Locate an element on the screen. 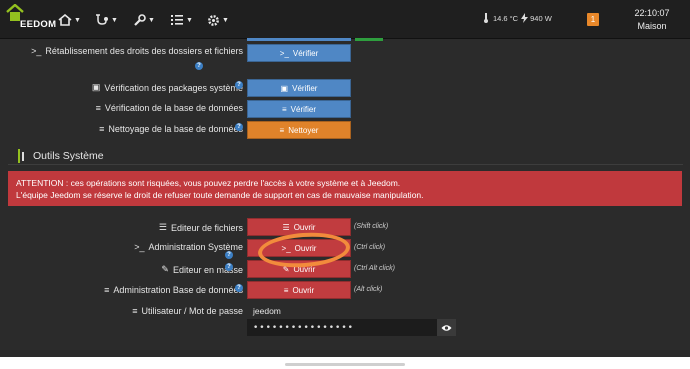  open-db-admin-button: ≡ Ouvrir is located at coordinates (299, 290).